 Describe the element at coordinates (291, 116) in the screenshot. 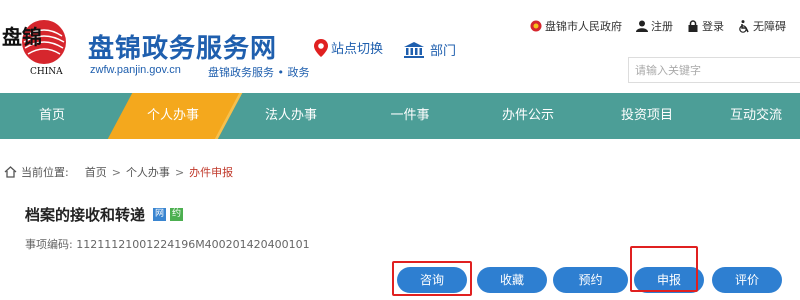

I see `nav-item-legal-person: 法人办事` at that location.